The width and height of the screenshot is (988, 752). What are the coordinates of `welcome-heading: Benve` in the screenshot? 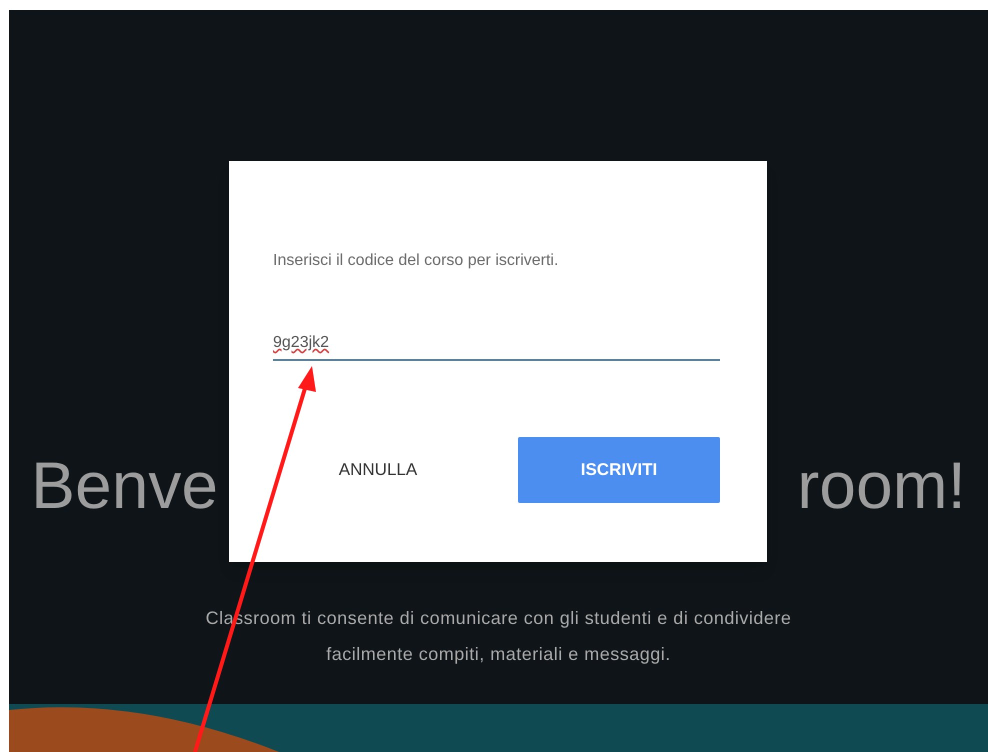 It's located at (124, 485).